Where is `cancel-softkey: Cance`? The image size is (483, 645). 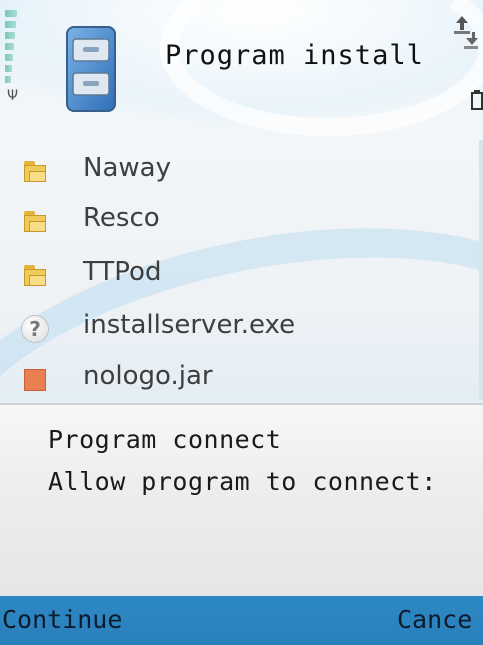 cancel-softkey: Cance is located at coordinates (434, 619).